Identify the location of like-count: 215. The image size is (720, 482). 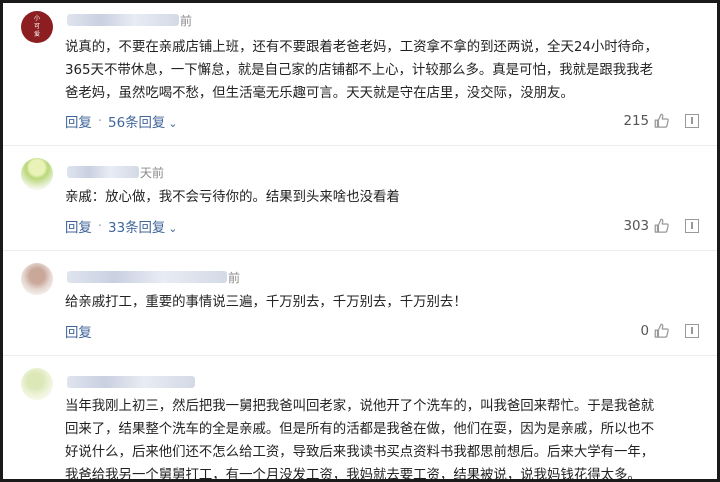
(636, 121).